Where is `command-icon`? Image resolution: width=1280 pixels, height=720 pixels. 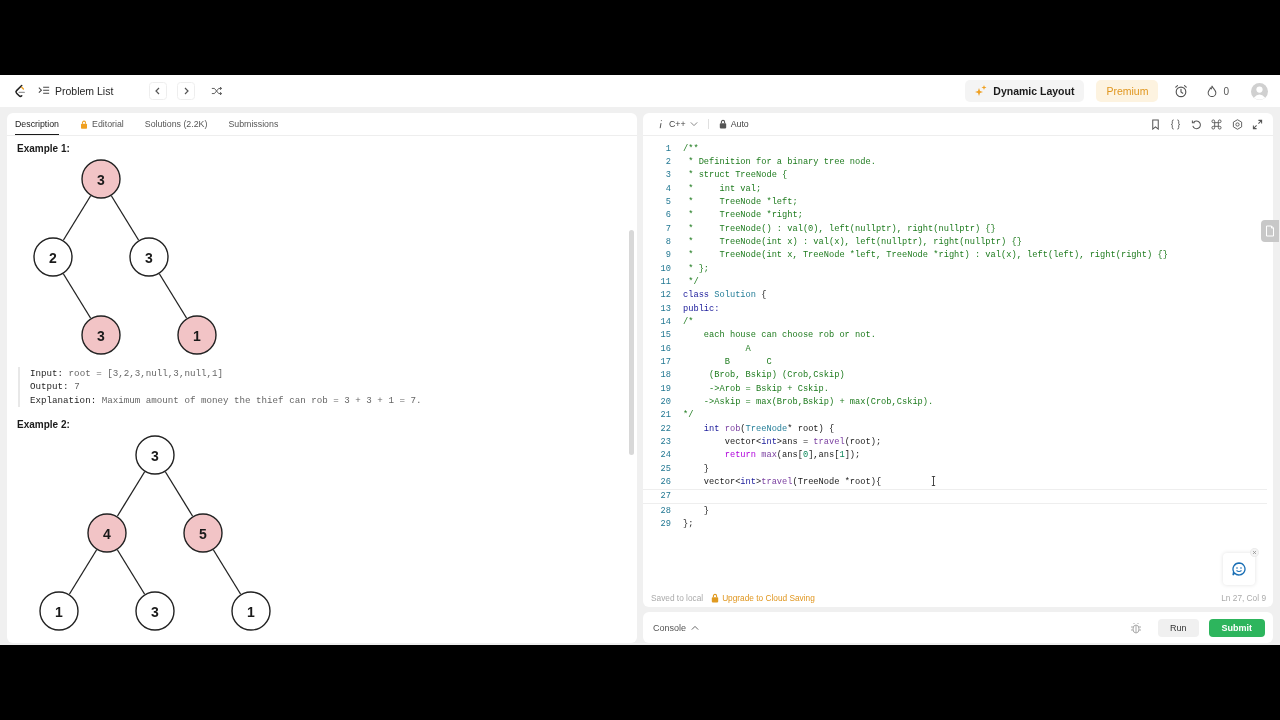 command-icon is located at coordinates (1216, 124).